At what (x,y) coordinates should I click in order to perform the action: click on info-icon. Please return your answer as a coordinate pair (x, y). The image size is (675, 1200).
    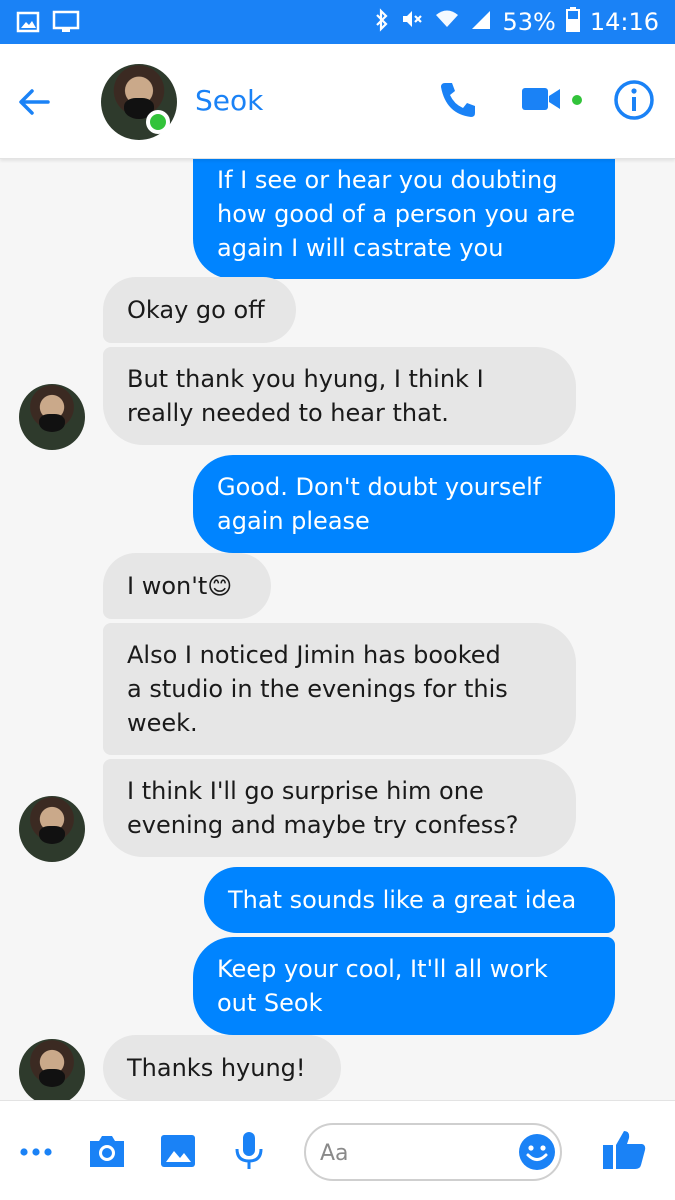
    Looking at the image, I should click on (634, 100).